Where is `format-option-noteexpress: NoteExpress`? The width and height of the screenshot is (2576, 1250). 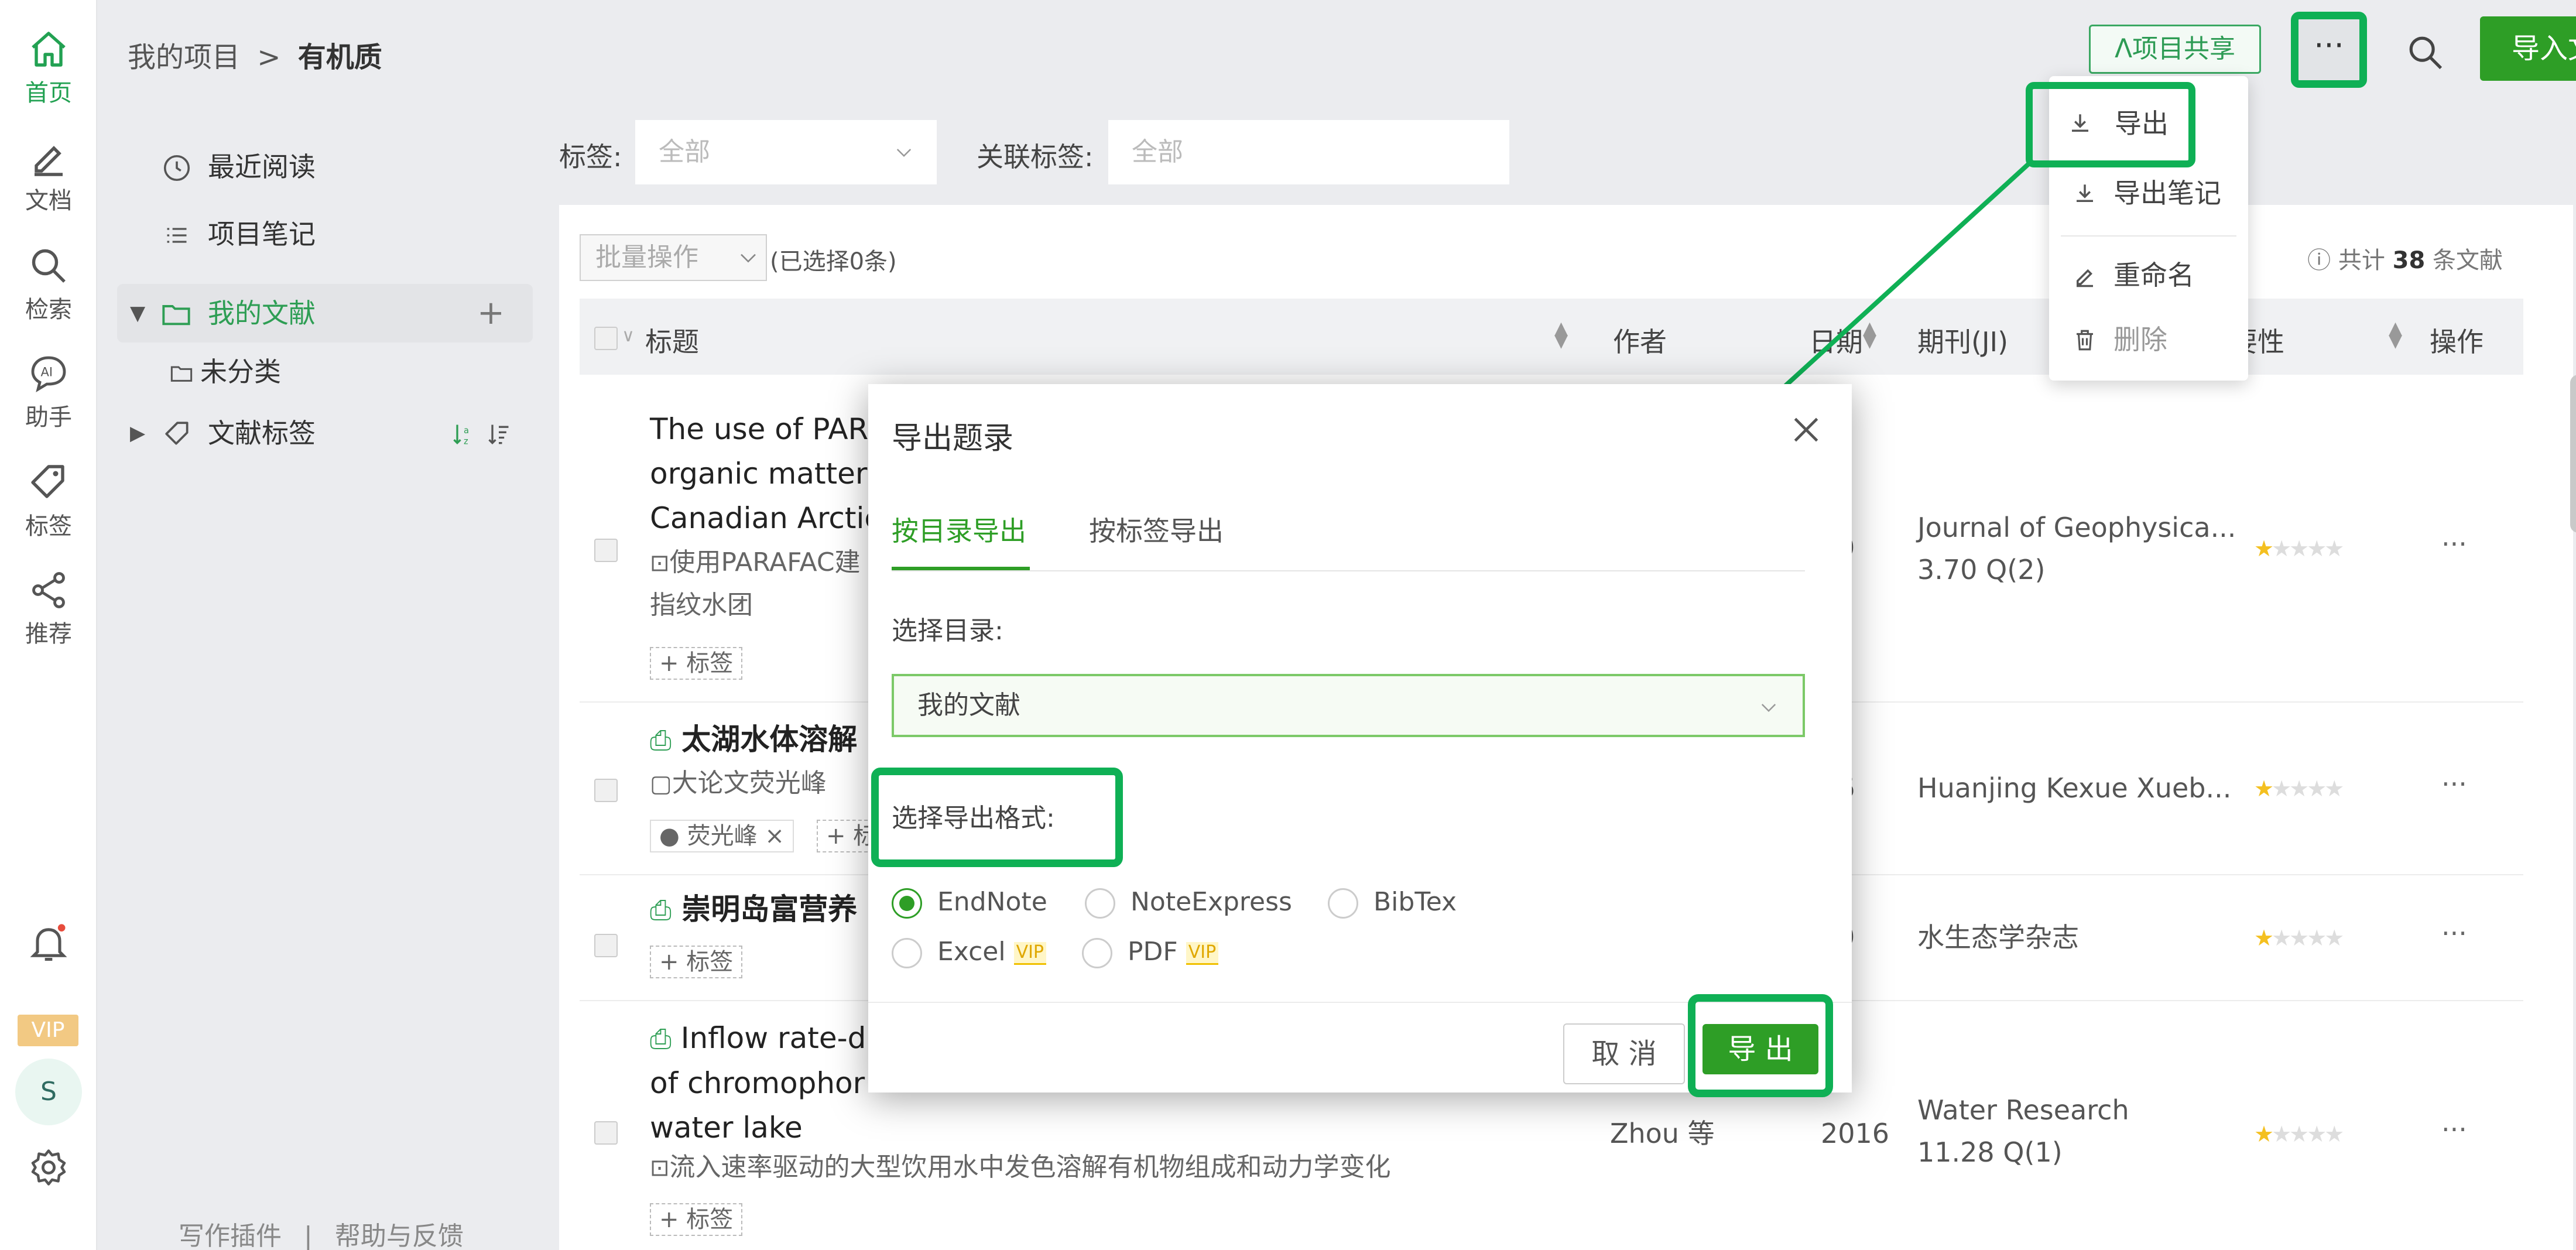 format-option-noteexpress: NoteExpress is located at coordinates (1188, 902).